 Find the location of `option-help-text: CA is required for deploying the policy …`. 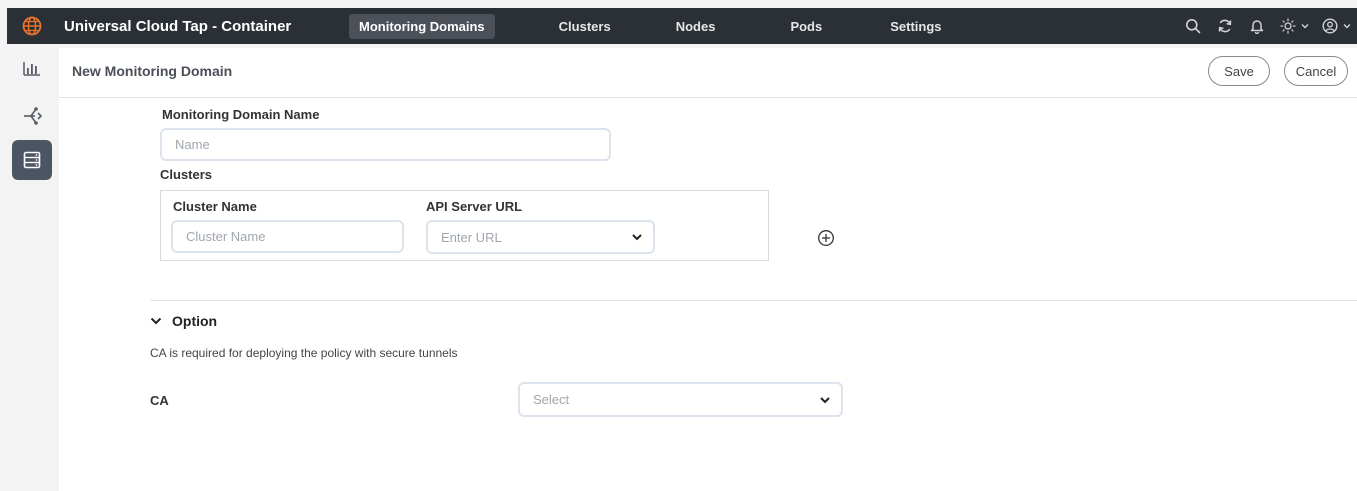

option-help-text: CA is required for deploying the policy … is located at coordinates (304, 353).